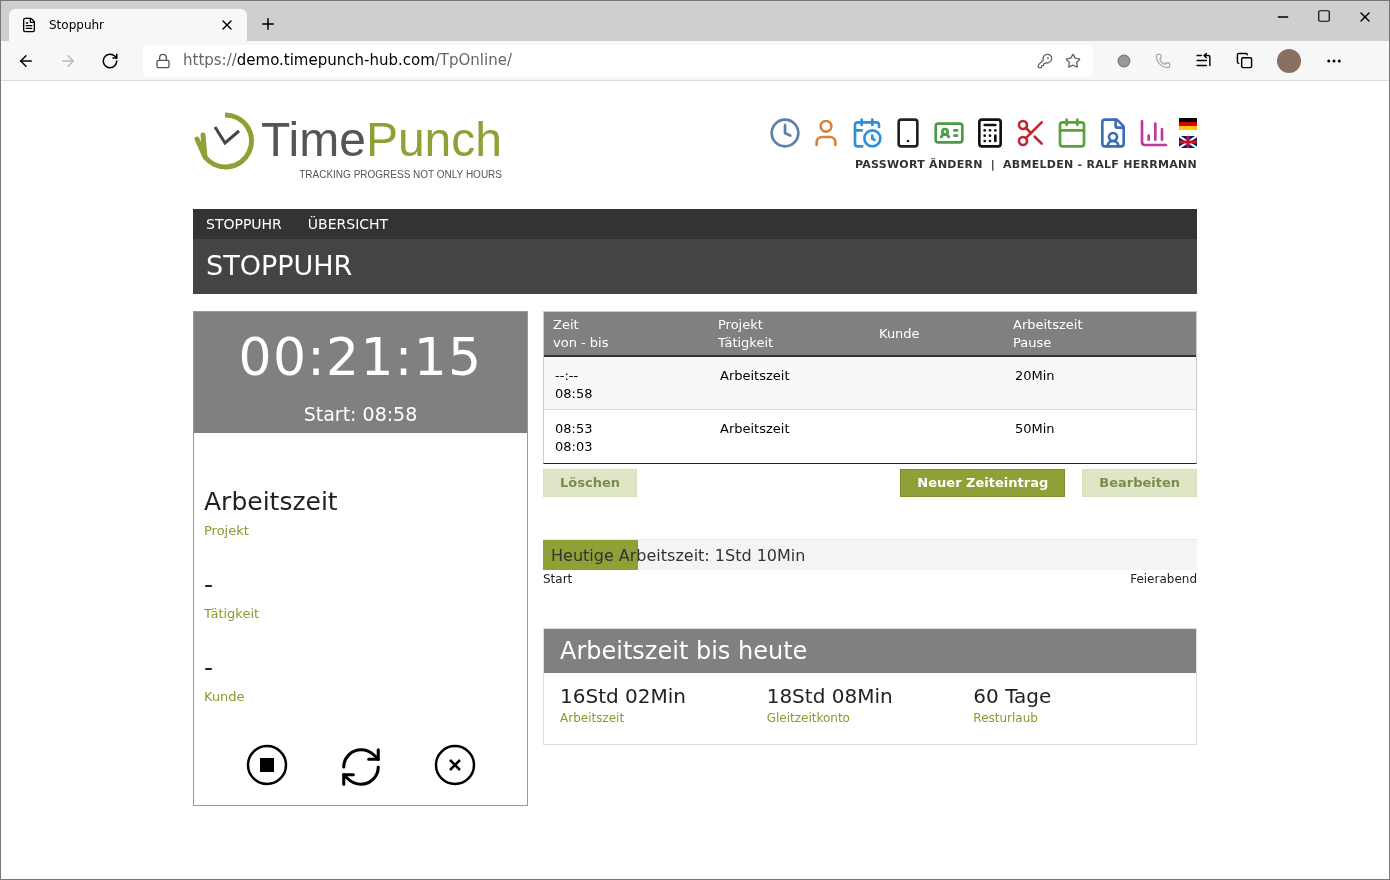 The width and height of the screenshot is (1390, 880). Describe the element at coordinates (454, 765) in the screenshot. I see `cancel-icon` at that location.